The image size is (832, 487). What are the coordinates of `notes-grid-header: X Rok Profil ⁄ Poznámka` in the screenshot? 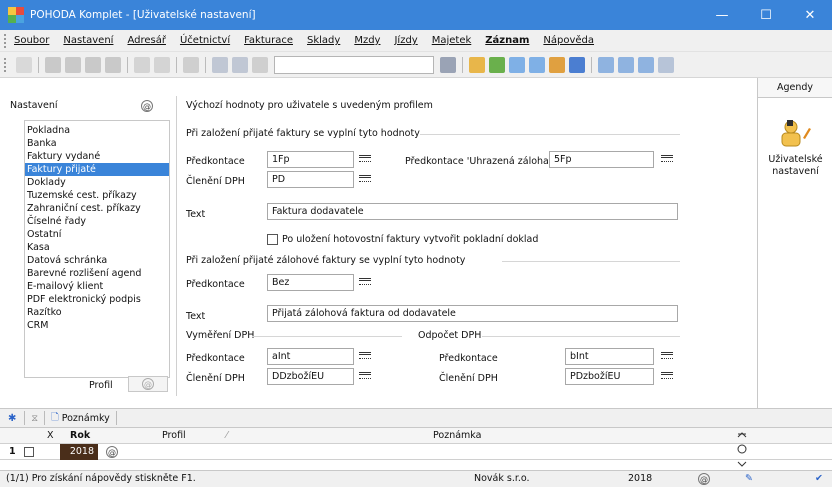 It's located at (416, 436).